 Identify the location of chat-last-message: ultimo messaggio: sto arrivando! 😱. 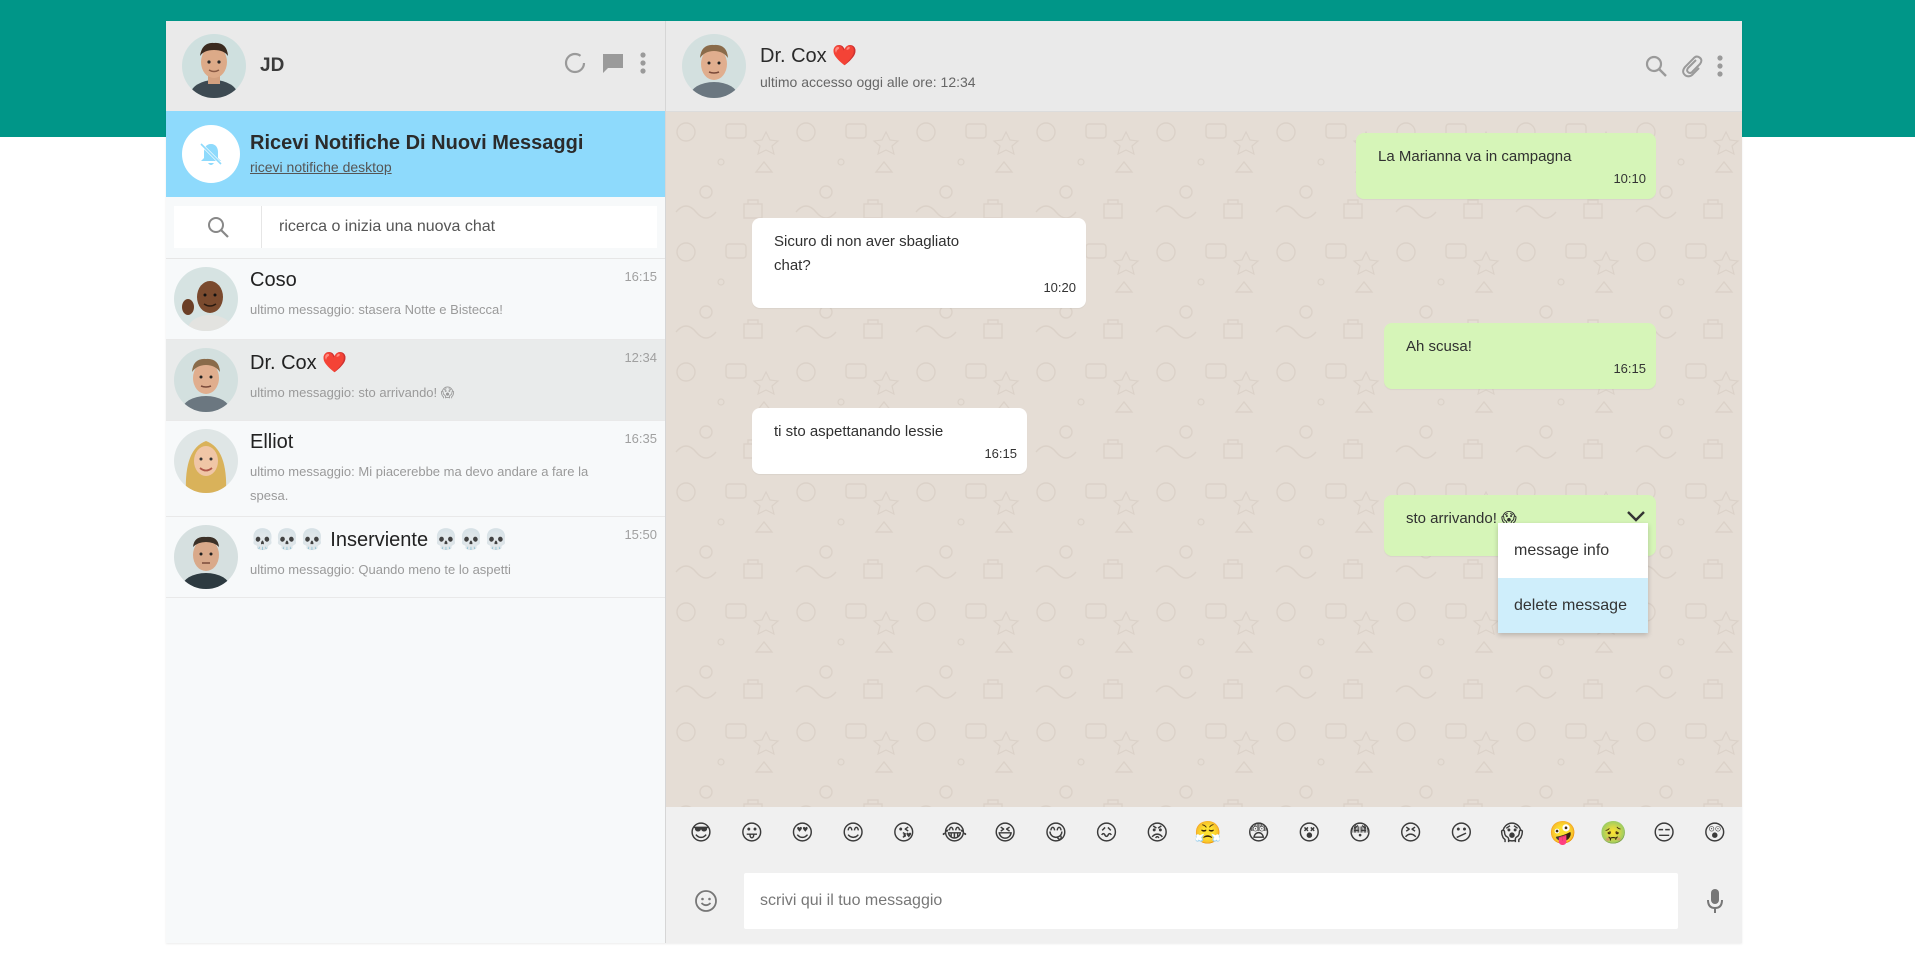
(352, 392).